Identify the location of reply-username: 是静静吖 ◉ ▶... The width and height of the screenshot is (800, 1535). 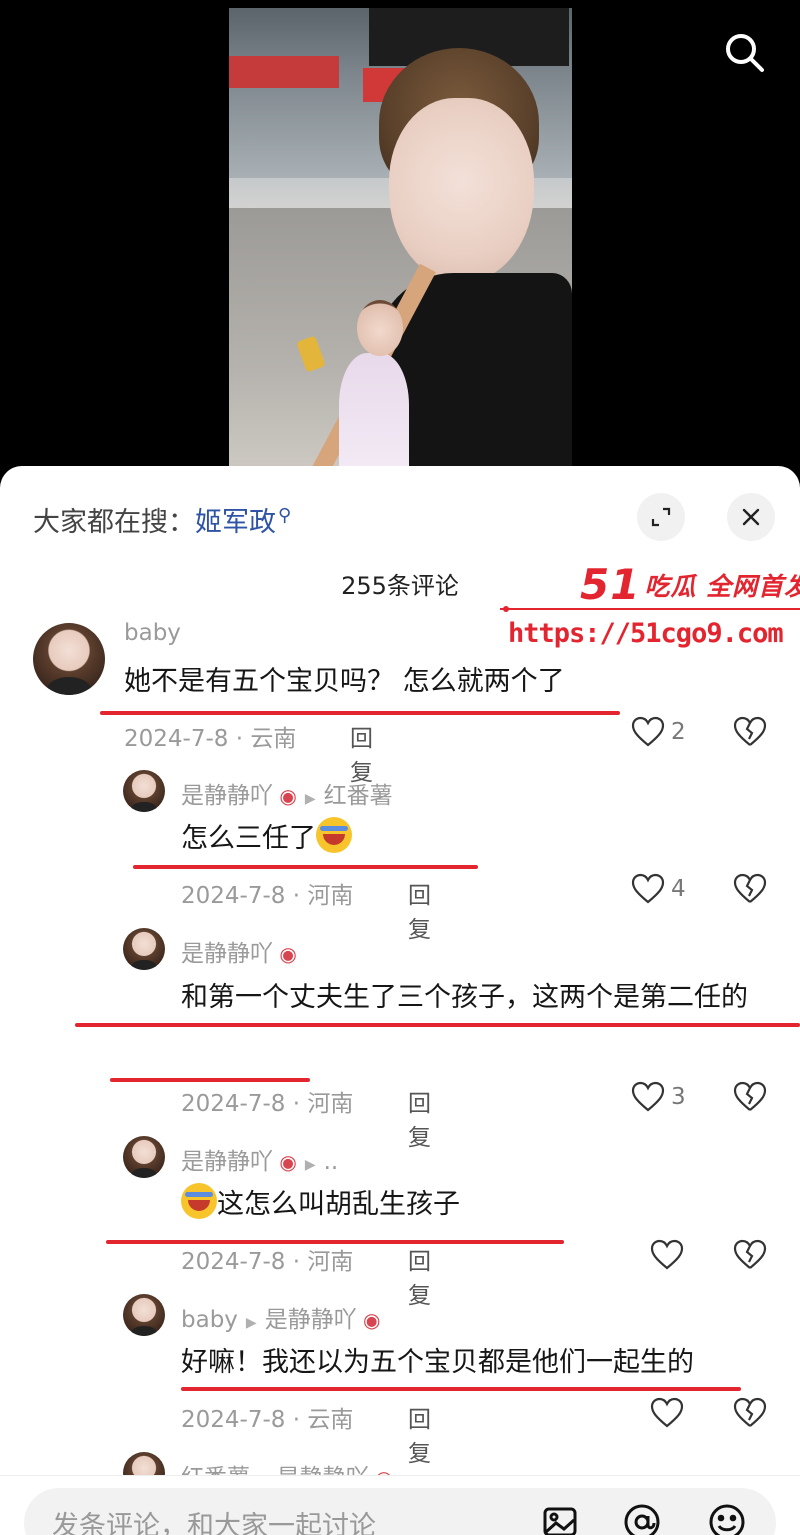
(259, 1159).